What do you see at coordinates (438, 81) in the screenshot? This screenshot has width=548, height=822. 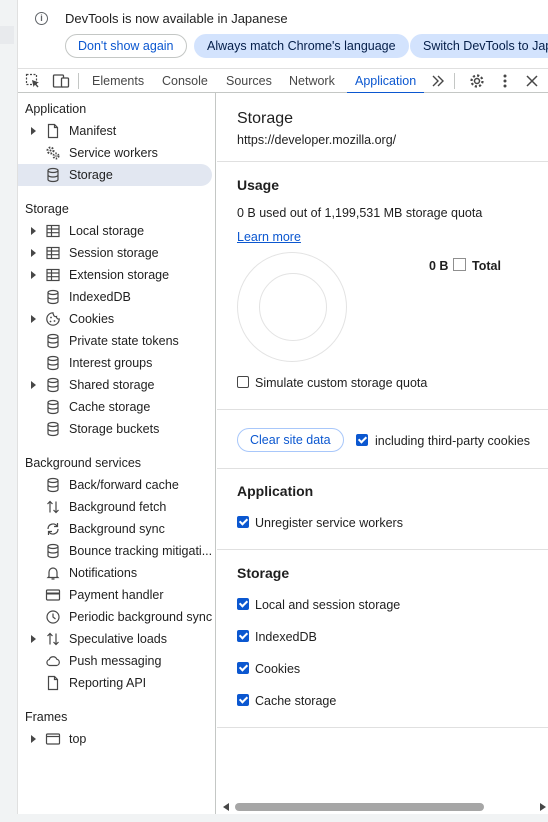 I see `more-tabs-chevron-icon` at bounding box center [438, 81].